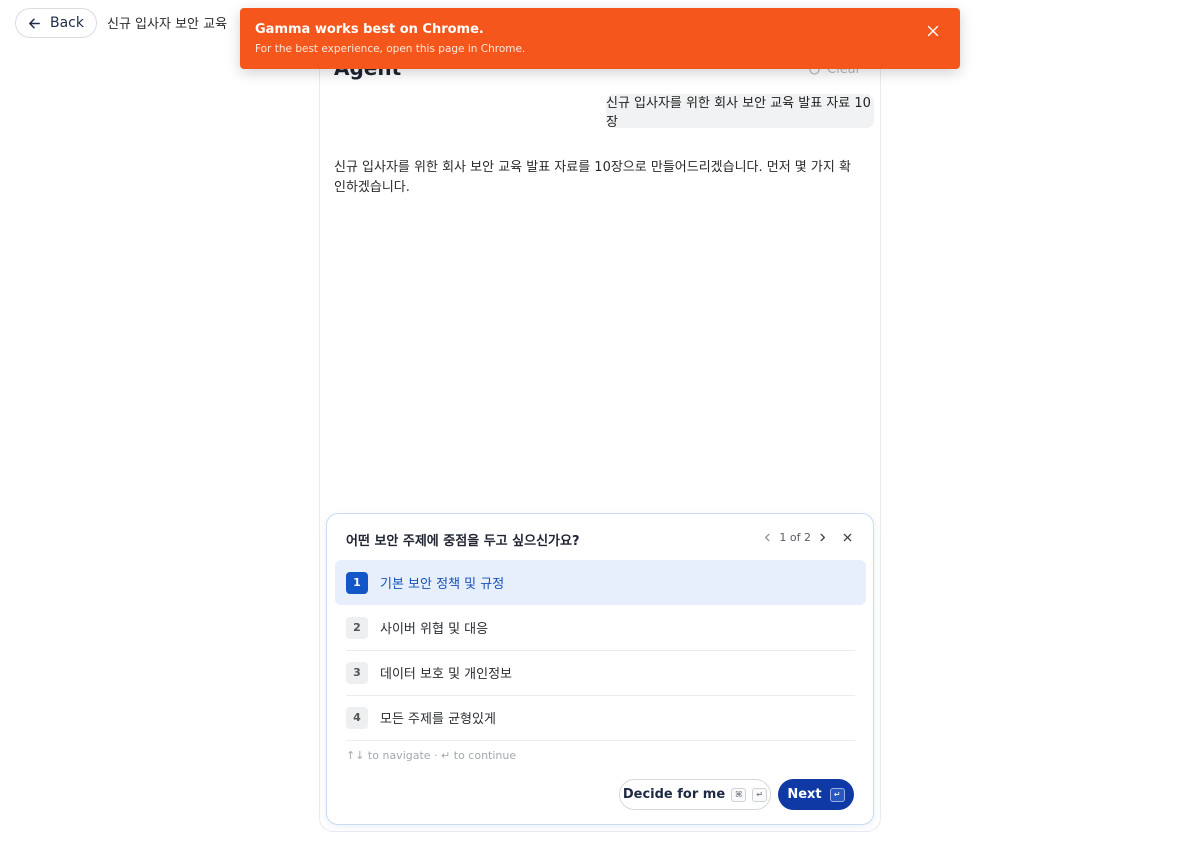  I want to click on keyboard-hint: ↑↓ to navigate · ↵ to continue, so click(431, 755).